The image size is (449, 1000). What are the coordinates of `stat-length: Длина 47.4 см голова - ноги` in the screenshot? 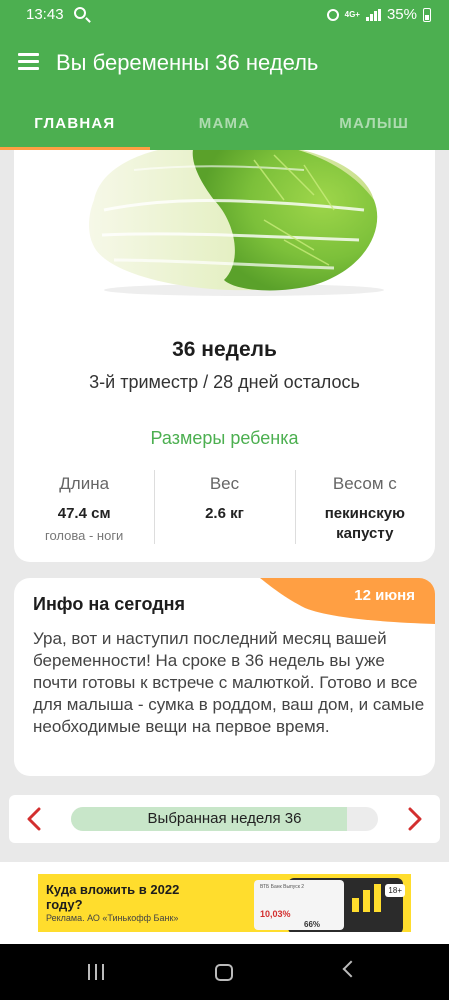 It's located at (84, 507).